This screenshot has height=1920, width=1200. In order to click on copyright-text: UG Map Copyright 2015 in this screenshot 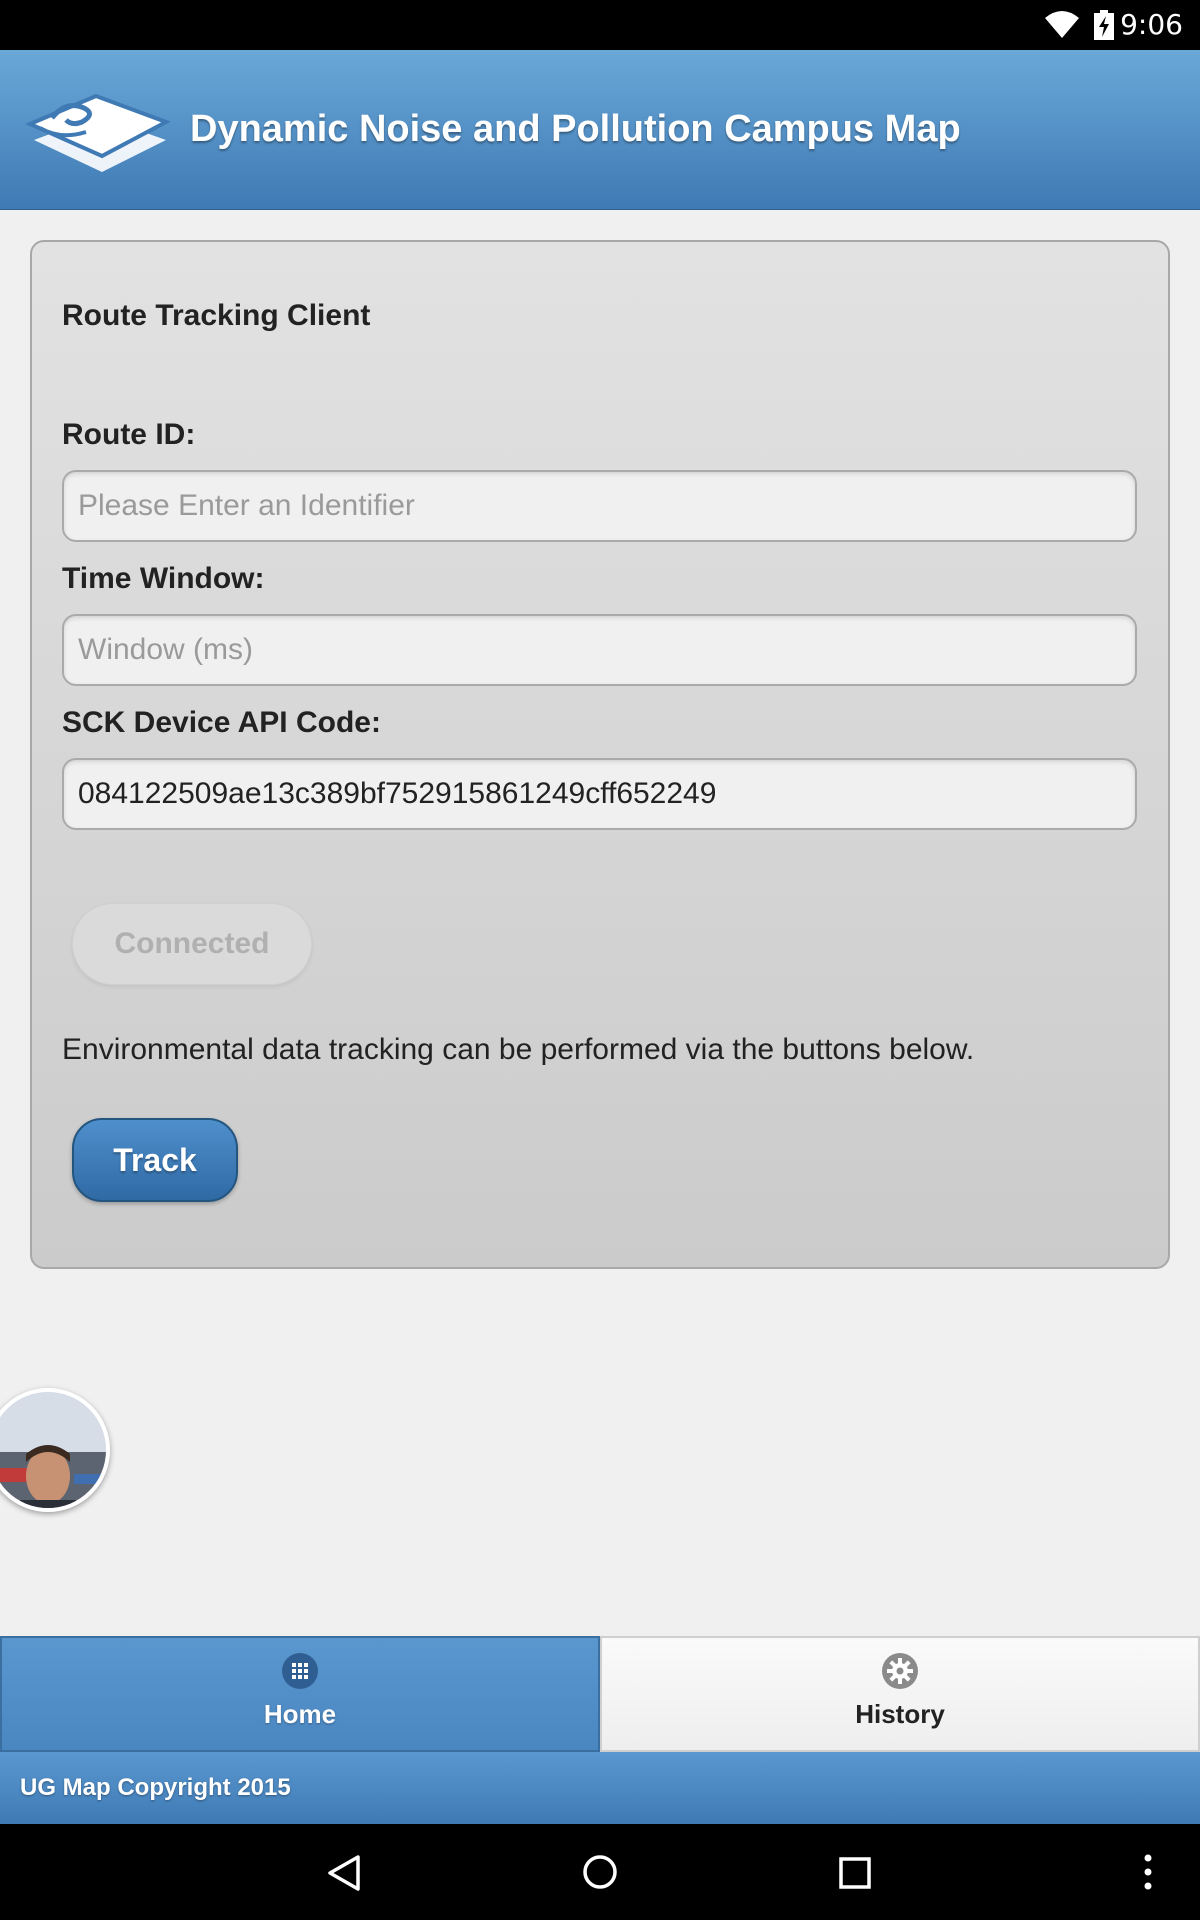, I will do `click(155, 1787)`.